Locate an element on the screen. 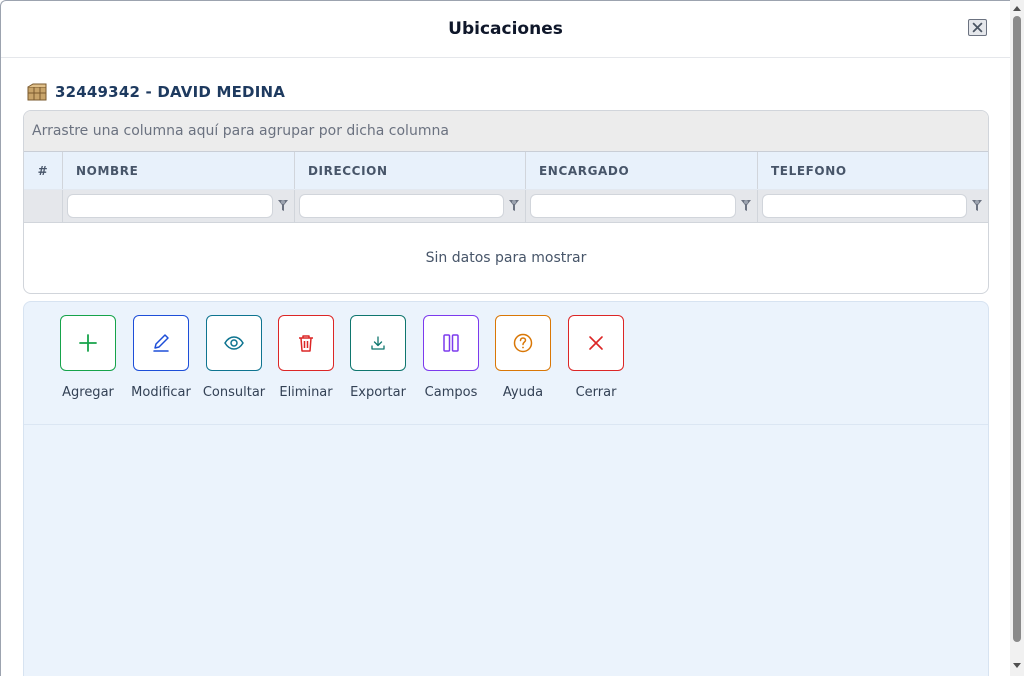 Image resolution: width=1024 pixels, height=676 pixels. column-header-nombre: NOMBRE is located at coordinates (178, 170).